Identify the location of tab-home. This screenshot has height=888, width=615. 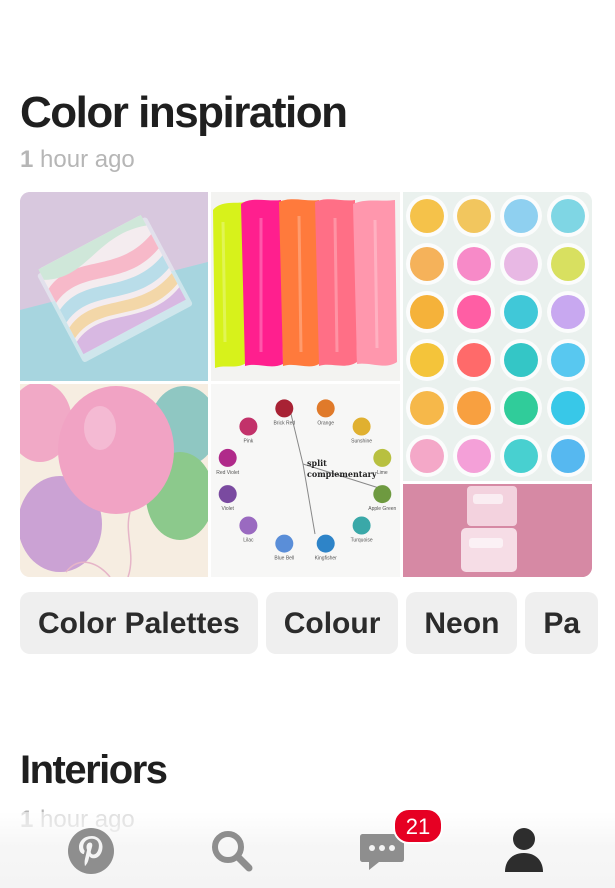
(91, 854).